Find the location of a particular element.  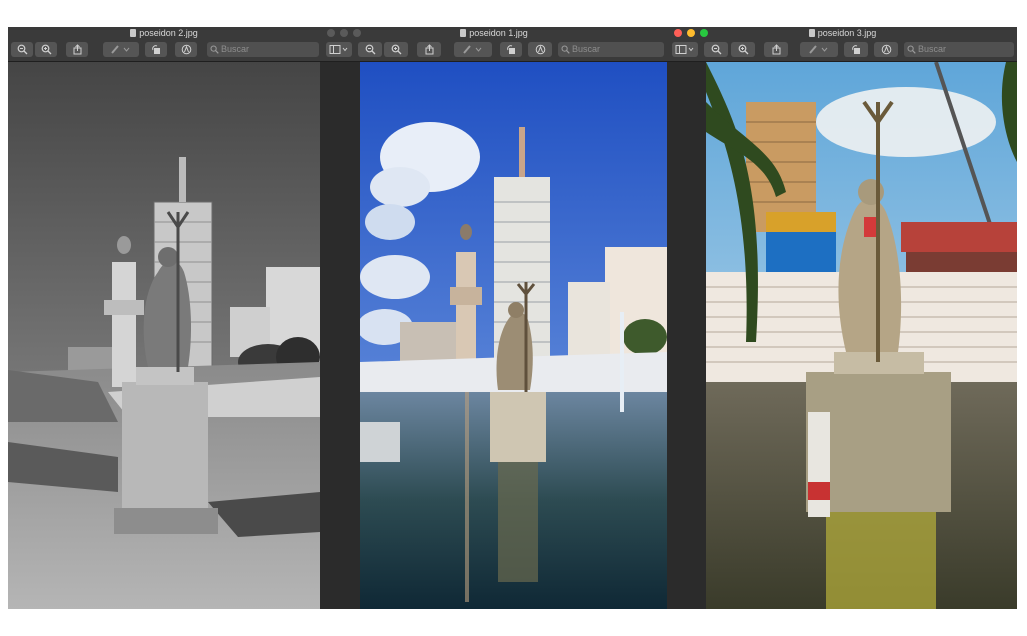

window-title: poseidon 3.jpg is located at coordinates (847, 33).